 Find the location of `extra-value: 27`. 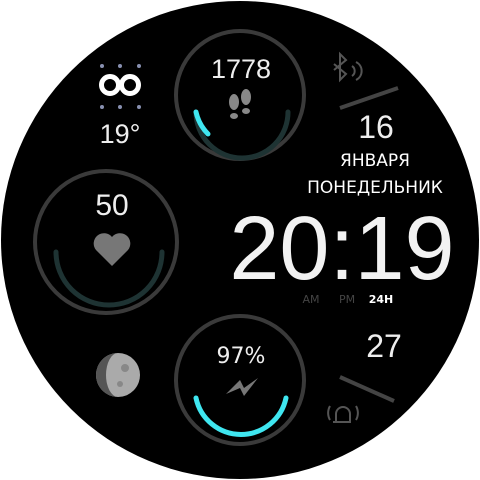

extra-value: 27 is located at coordinates (384, 346).